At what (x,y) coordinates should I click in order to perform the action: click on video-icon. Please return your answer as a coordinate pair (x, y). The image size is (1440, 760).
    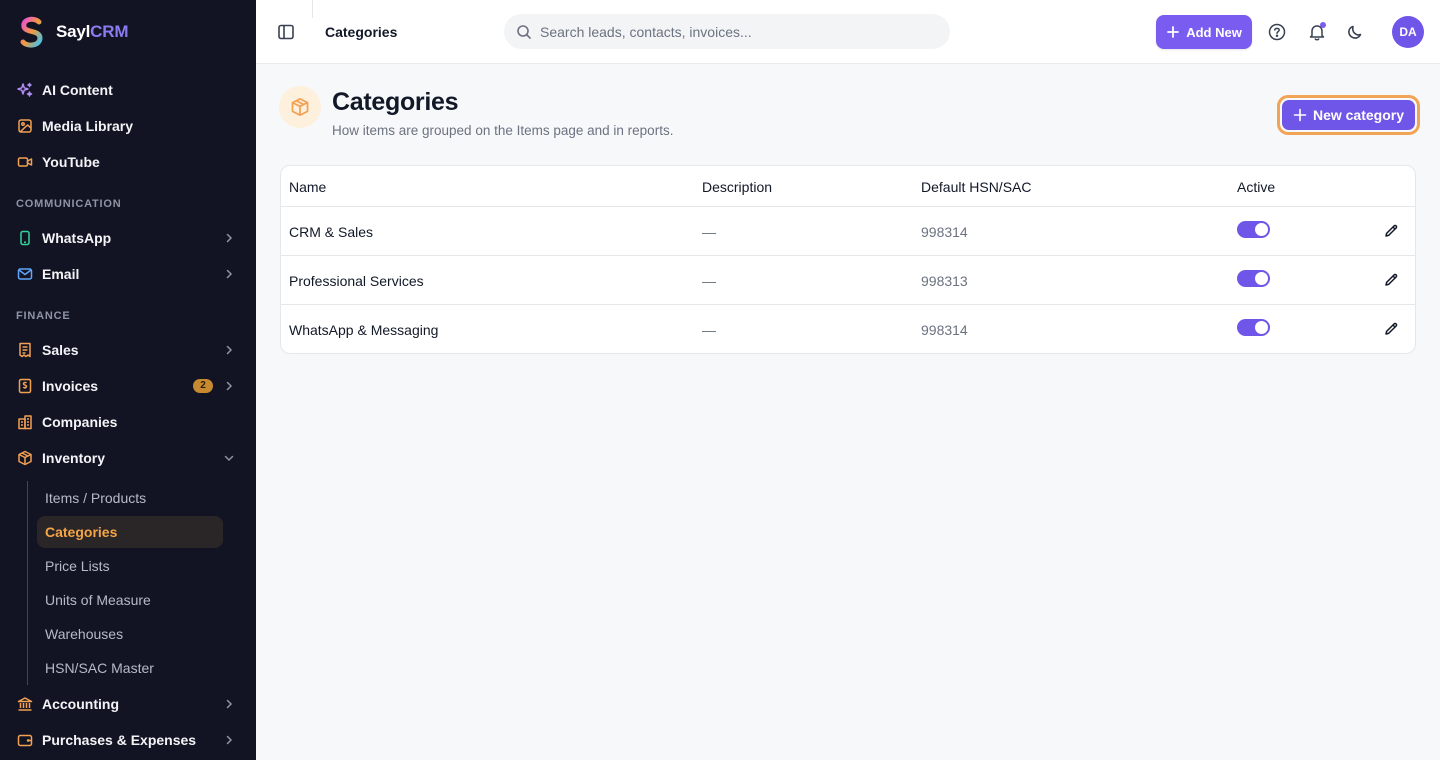
    Looking at the image, I should click on (25, 162).